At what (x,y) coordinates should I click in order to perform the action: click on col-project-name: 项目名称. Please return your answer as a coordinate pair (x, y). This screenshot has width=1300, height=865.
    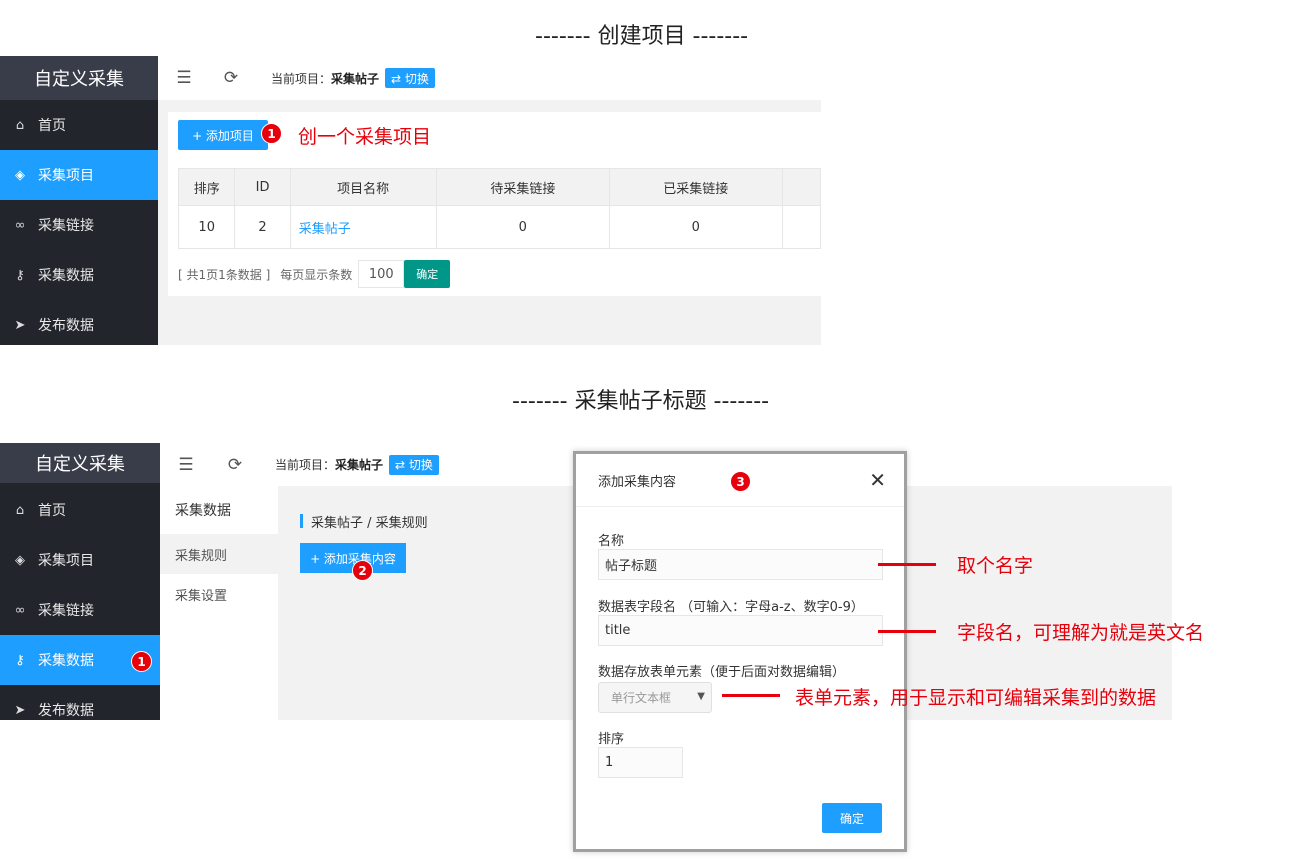
    Looking at the image, I should click on (363, 187).